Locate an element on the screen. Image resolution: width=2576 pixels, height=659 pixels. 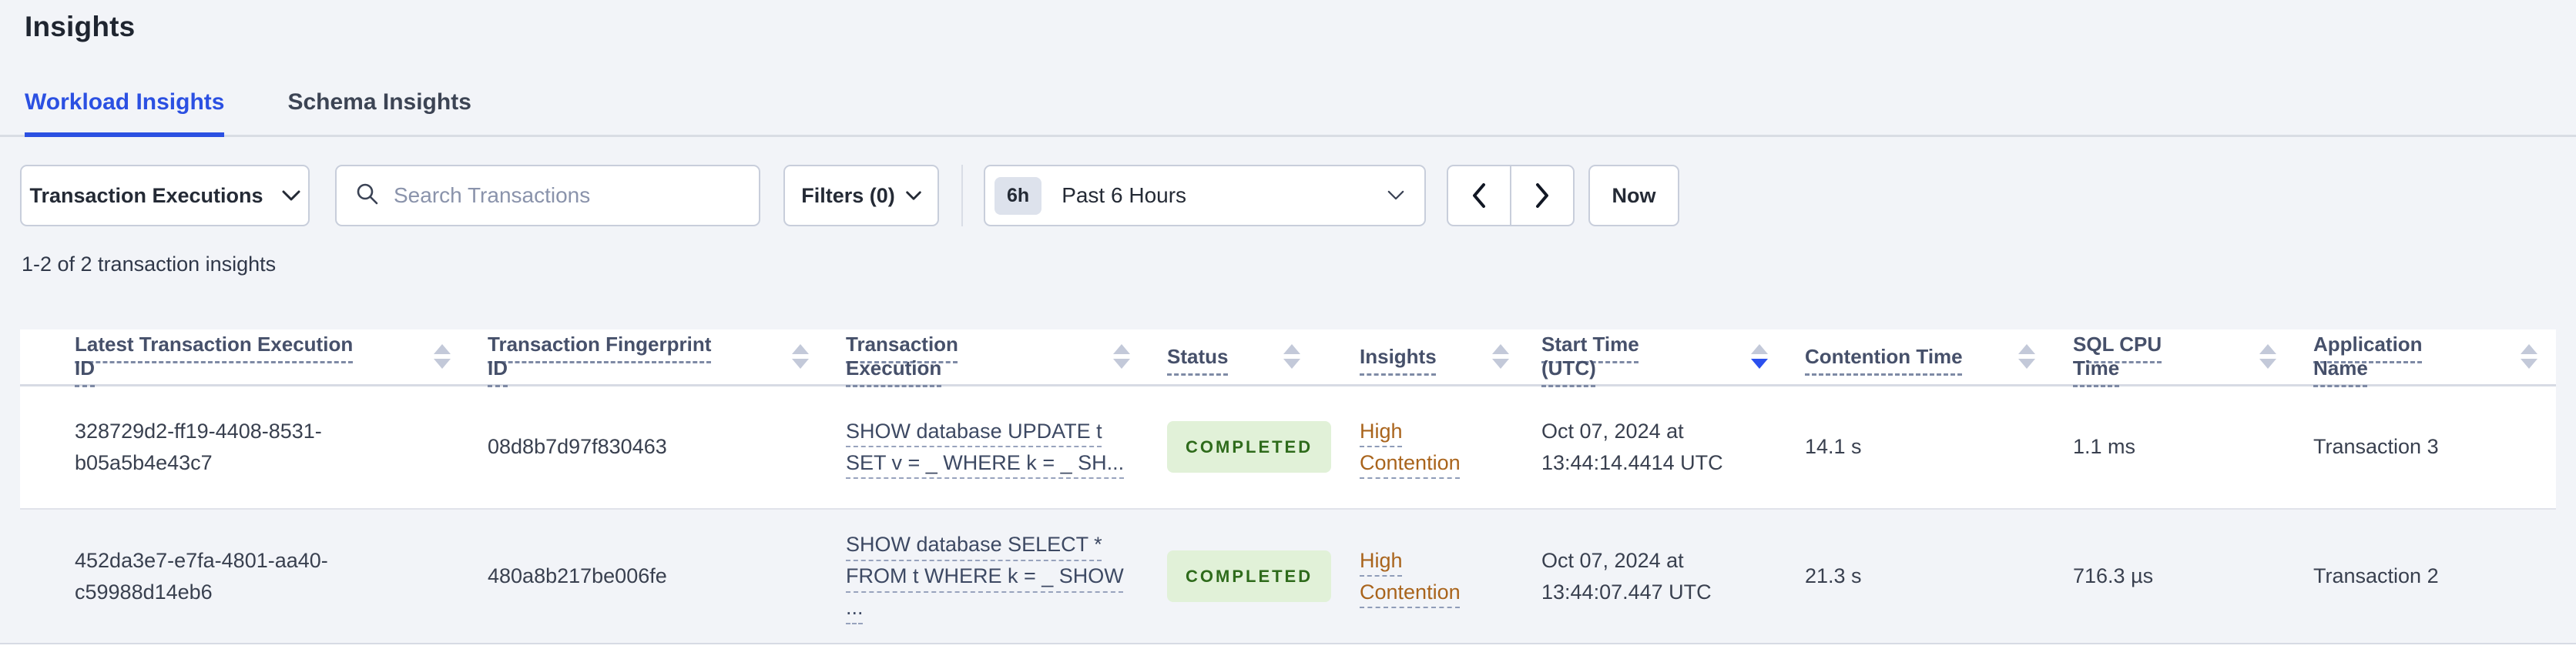
cell-fingerprint-id: 08d8b7d97f830463 is located at coordinates (577, 447).